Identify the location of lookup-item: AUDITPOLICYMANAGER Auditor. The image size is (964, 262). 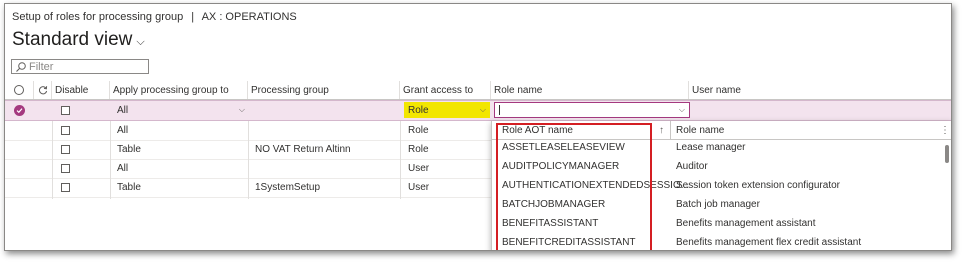
(721, 166).